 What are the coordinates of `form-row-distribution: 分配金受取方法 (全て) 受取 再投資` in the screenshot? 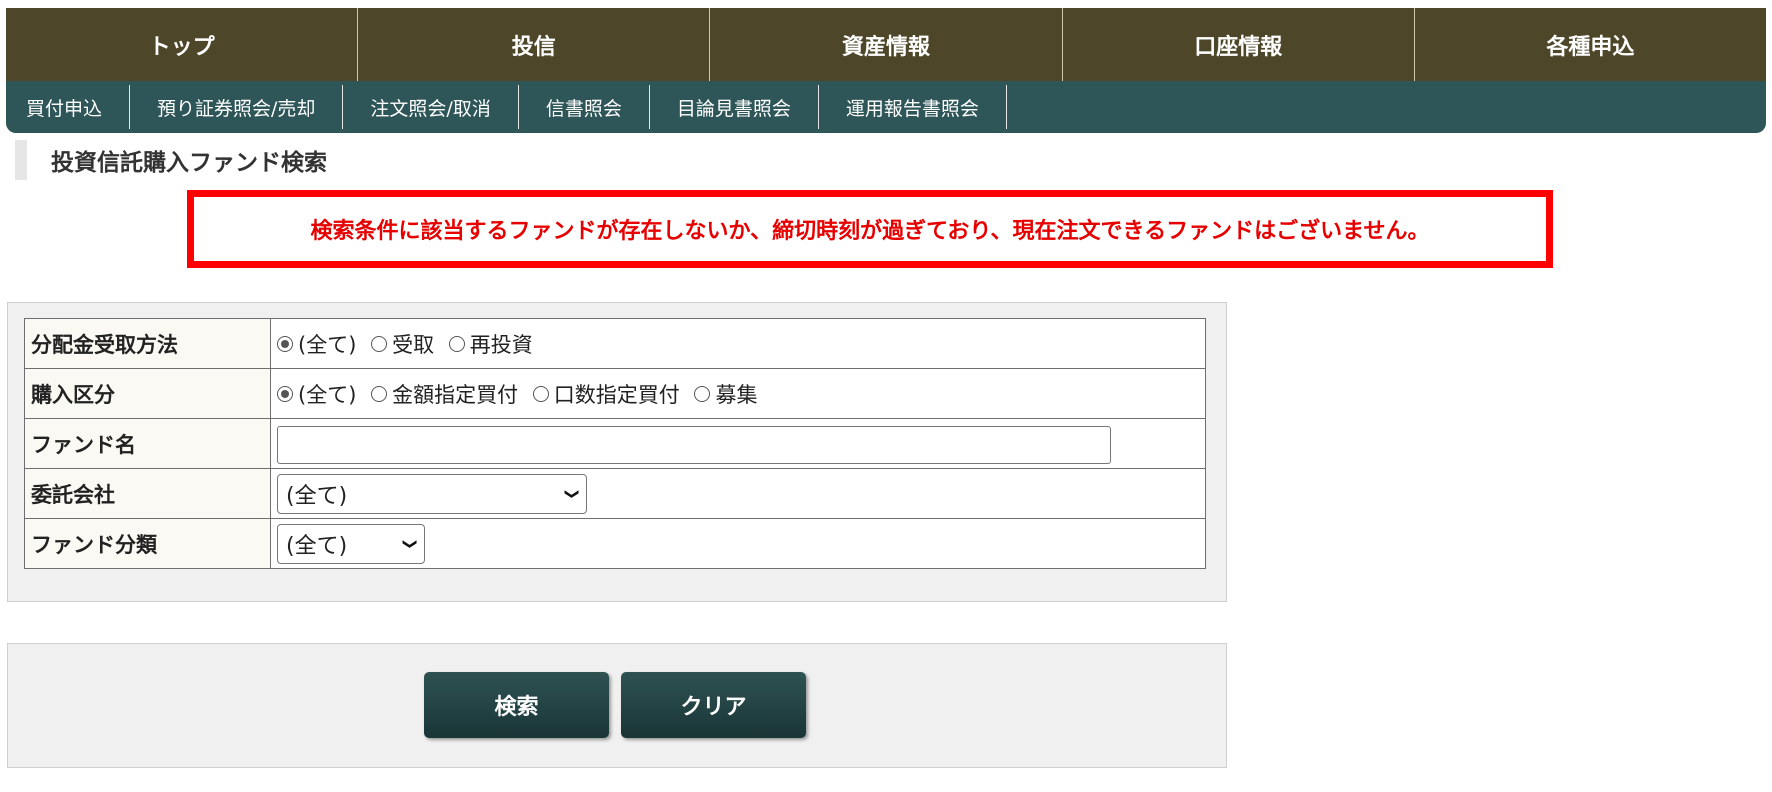 It's located at (615, 343).